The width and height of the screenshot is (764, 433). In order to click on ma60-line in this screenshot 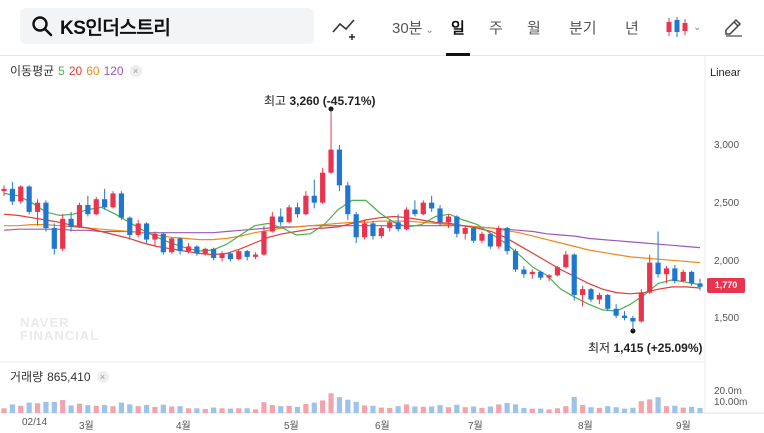, I will do `click(352, 242)`.